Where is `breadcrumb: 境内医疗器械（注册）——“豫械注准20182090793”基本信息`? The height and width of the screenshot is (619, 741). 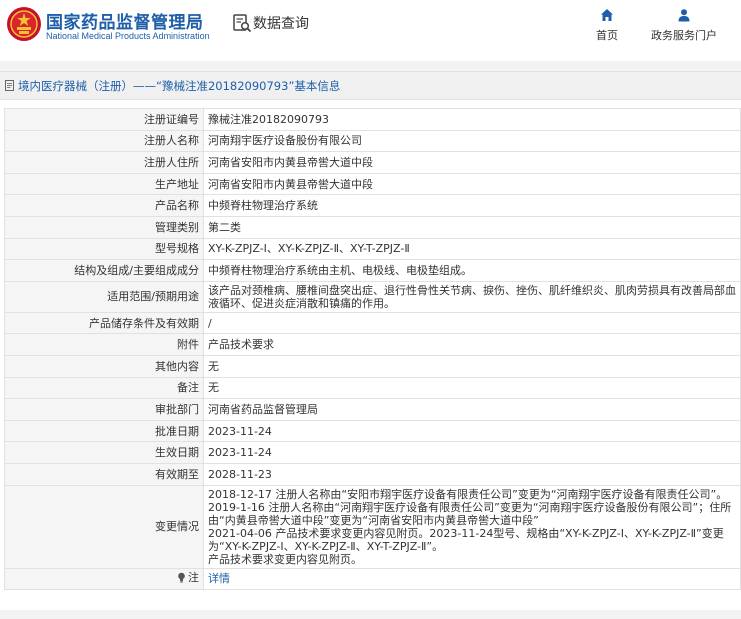 breadcrumb: 境内医疗器械（注册）——“豫械注准20182090793”基本信息 is located at coordinates (370, 85).